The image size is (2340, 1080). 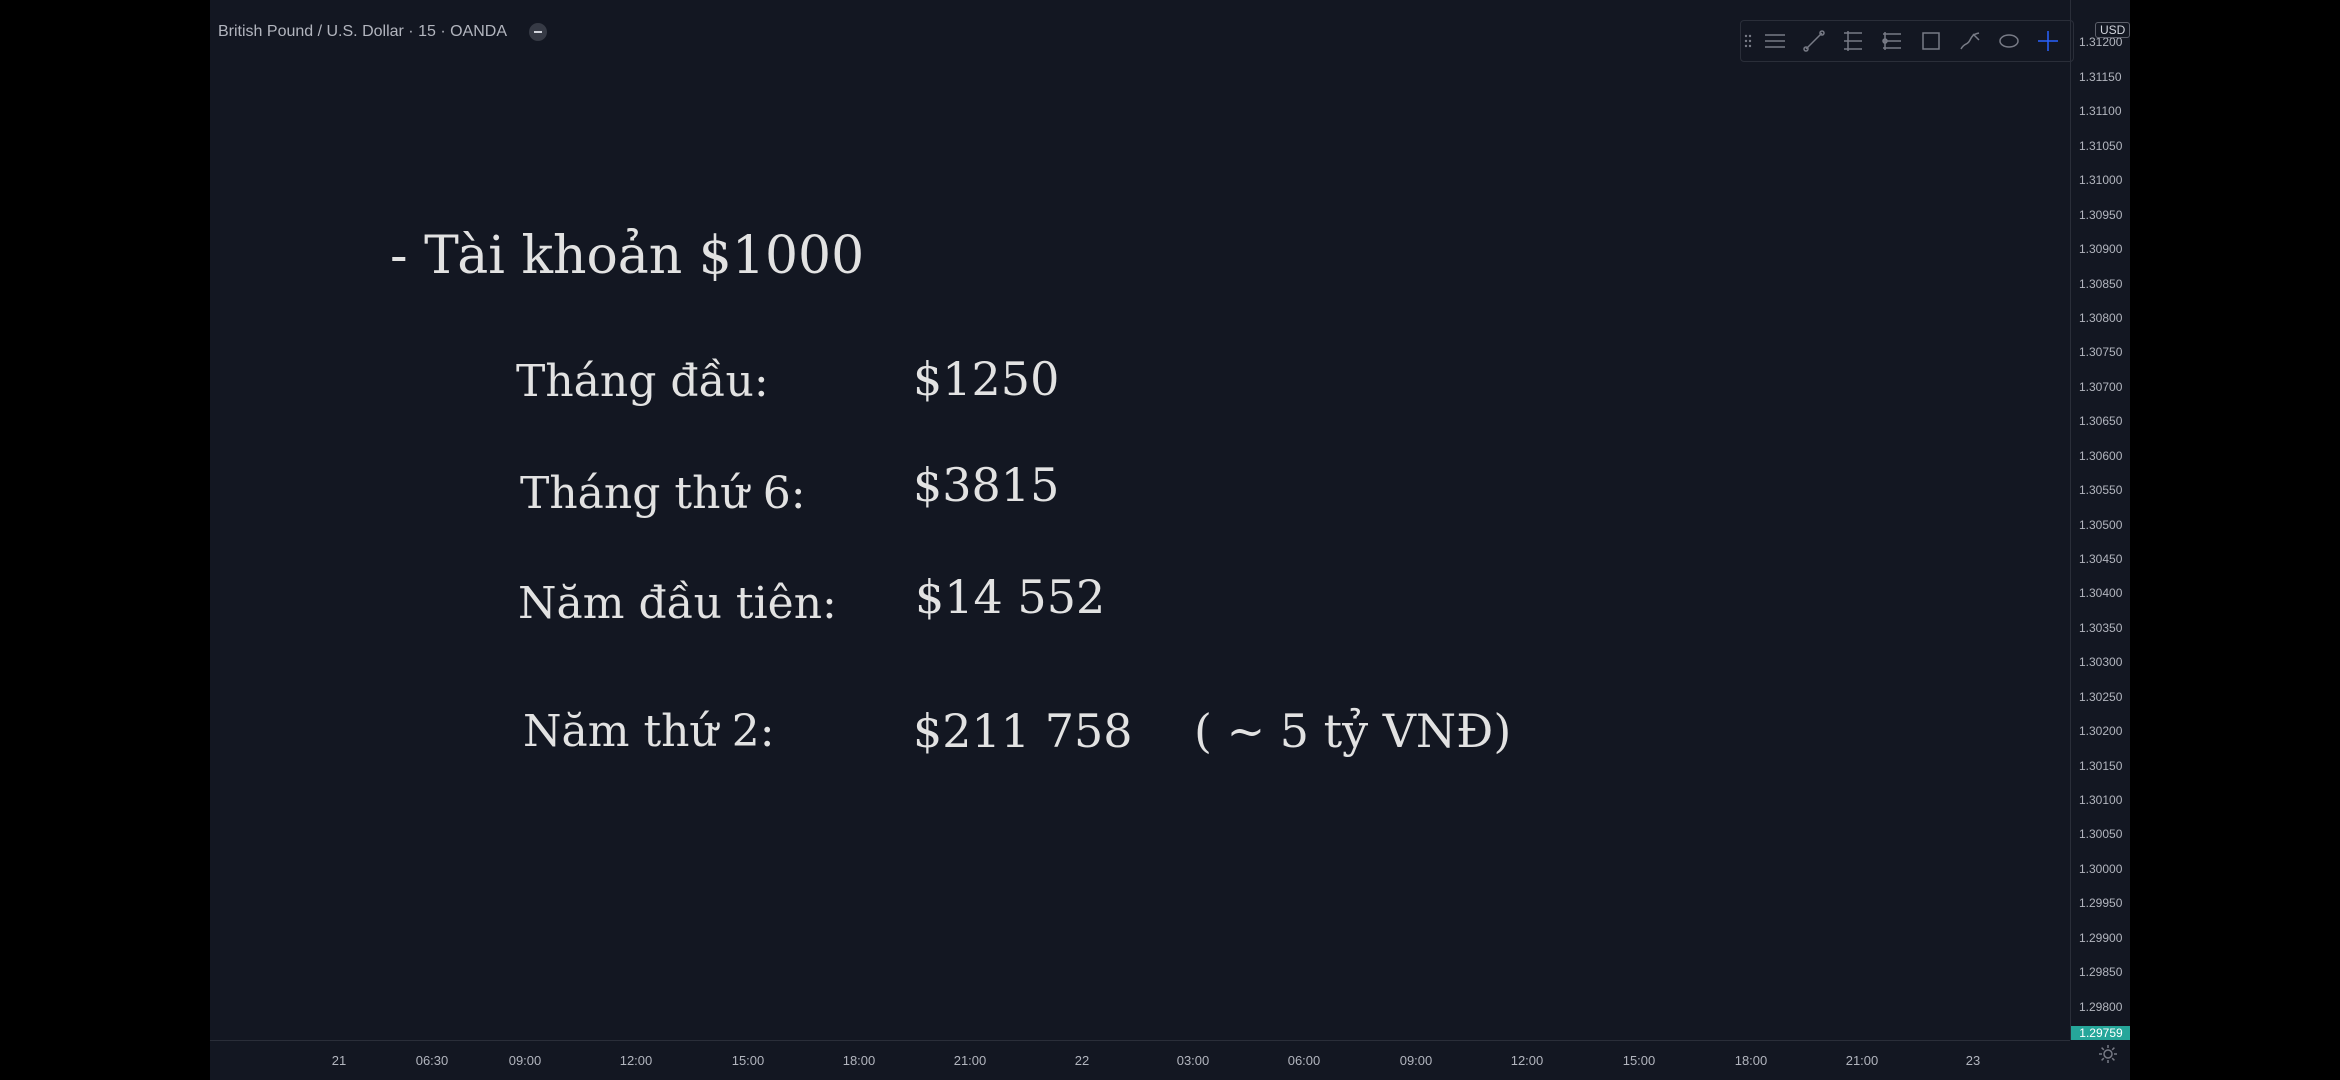 What do you see at coordinates (2101, 352) in the screenshot?
I see `price-label: 1.30750` at bounding box center [2101, 352].